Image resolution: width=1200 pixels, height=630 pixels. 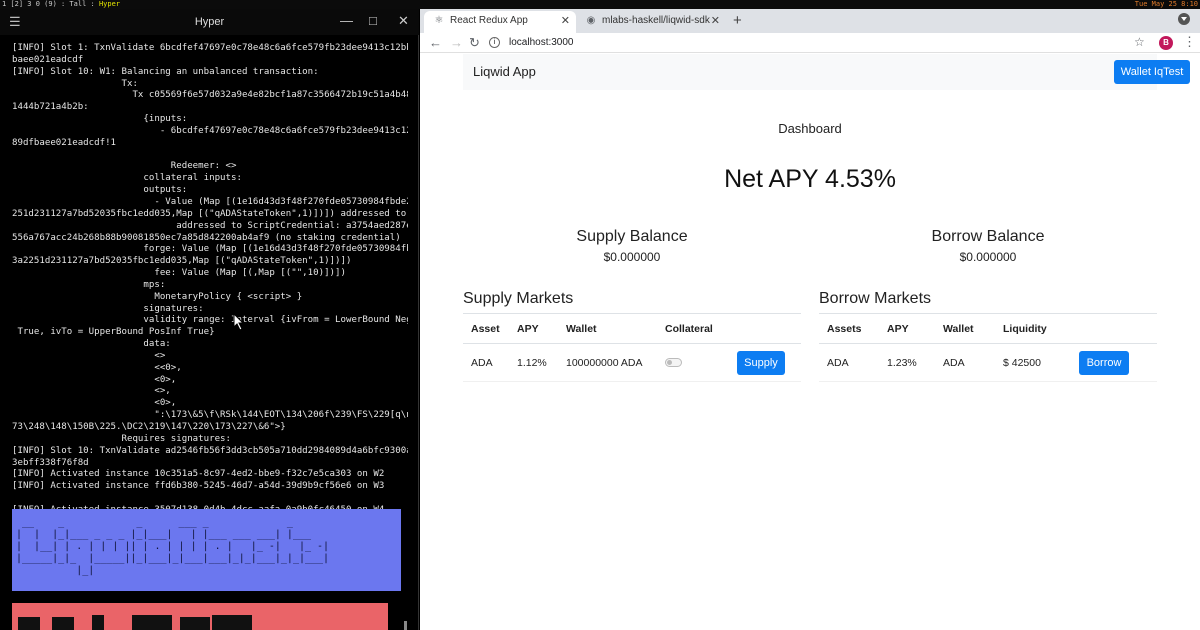 I want to click on terminal-line: collateral inputs:, so click(x=127, y=178).